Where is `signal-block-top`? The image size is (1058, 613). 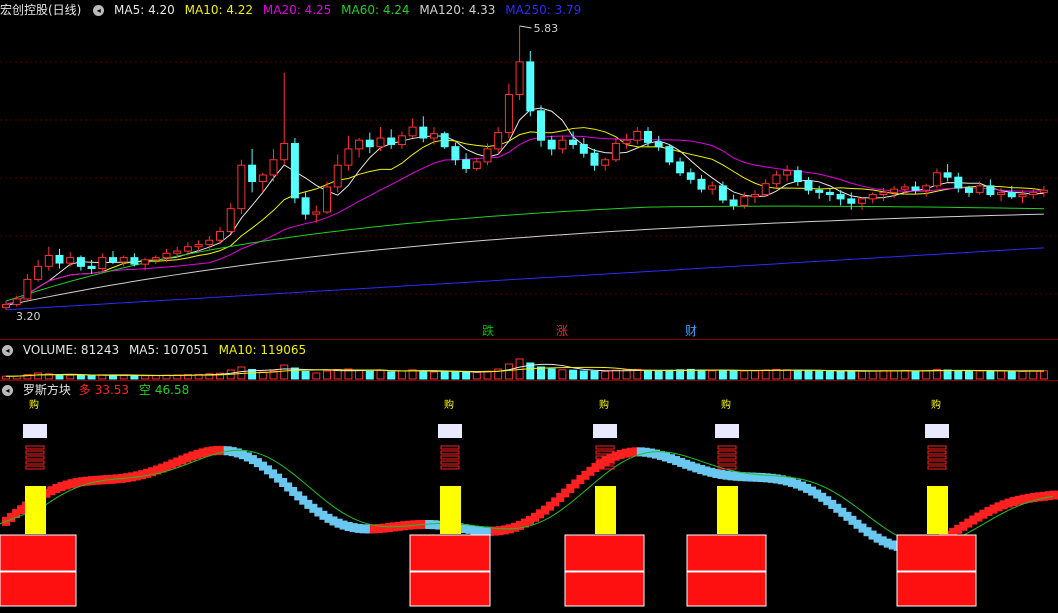 signal-block-top is located at coordinates (936, 553).